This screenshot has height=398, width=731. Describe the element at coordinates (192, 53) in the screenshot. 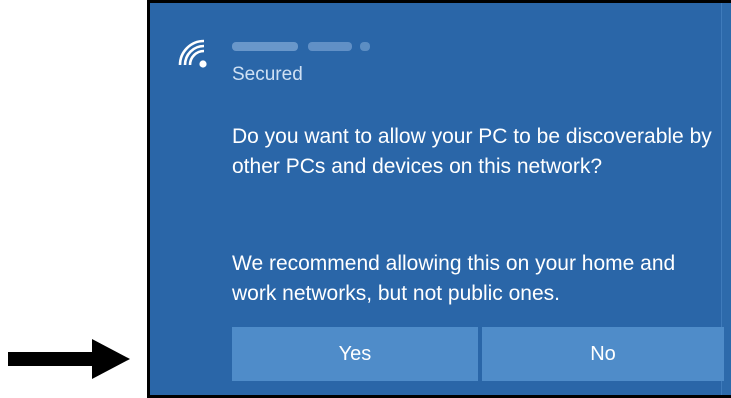

I see `wifi-icon` at that location.